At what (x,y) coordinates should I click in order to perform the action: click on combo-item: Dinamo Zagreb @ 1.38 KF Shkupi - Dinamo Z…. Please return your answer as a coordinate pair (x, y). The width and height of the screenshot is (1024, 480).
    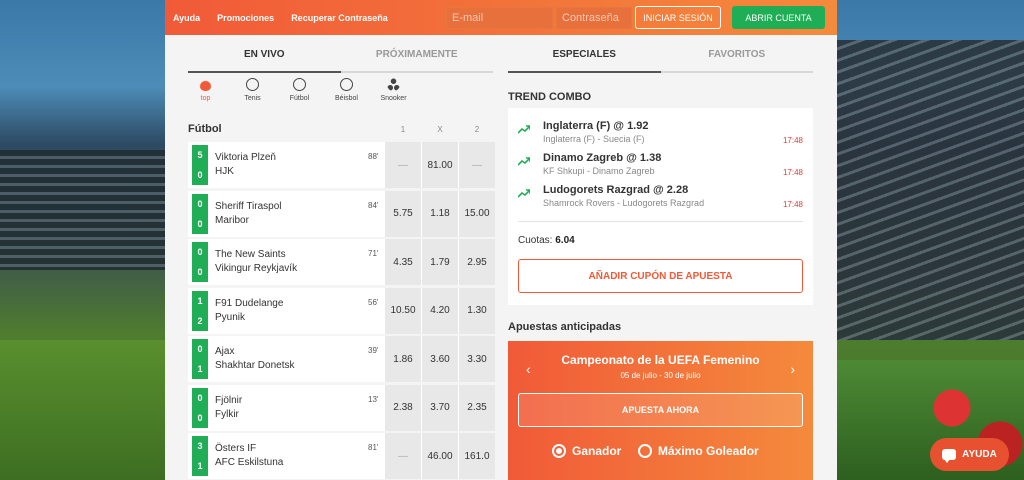
    Looking at the image, I should click on (660, 164).